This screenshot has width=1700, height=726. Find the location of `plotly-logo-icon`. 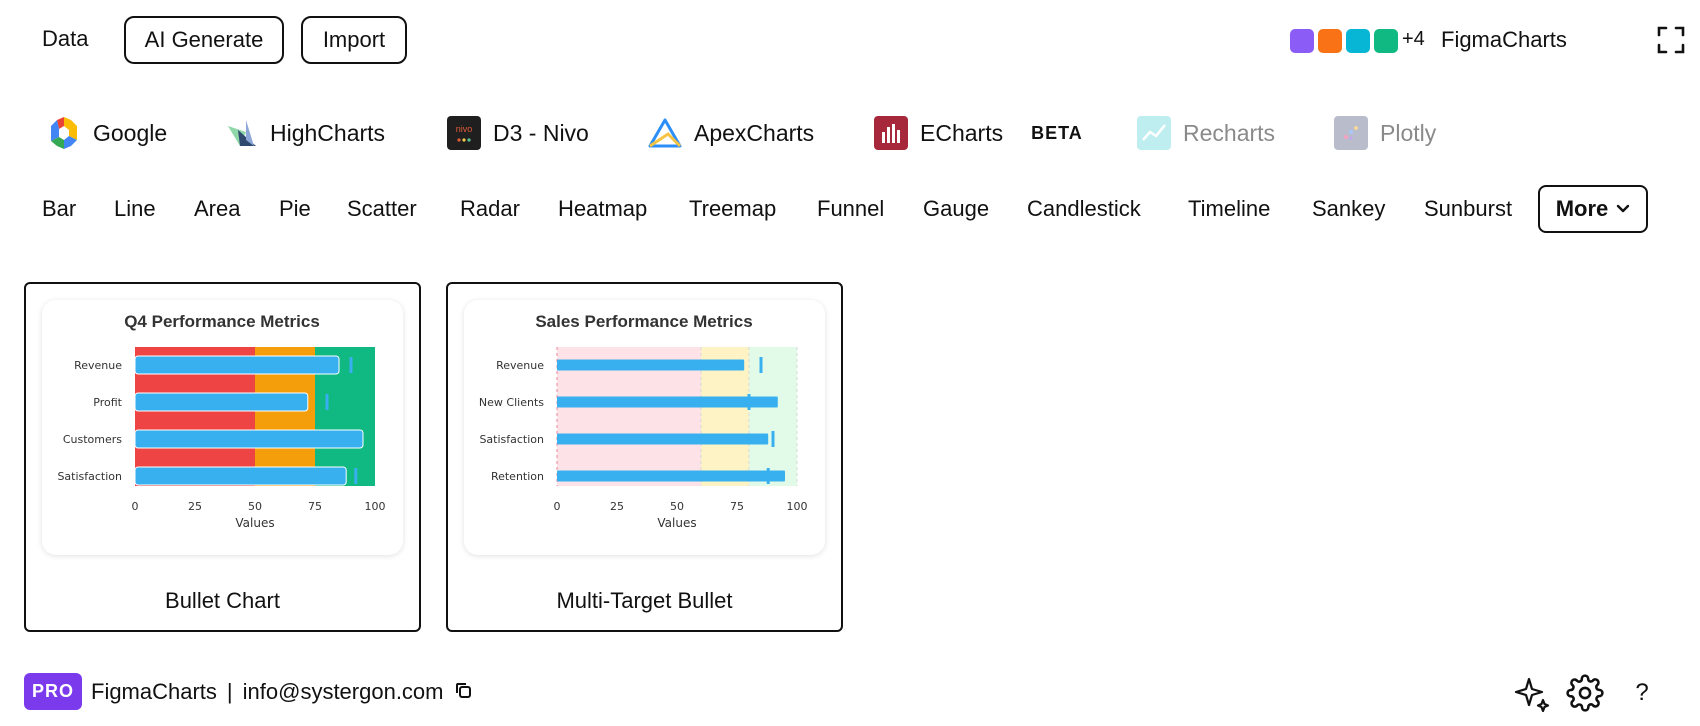

plotly-logo-icon is located at coordinates (1351, 133).